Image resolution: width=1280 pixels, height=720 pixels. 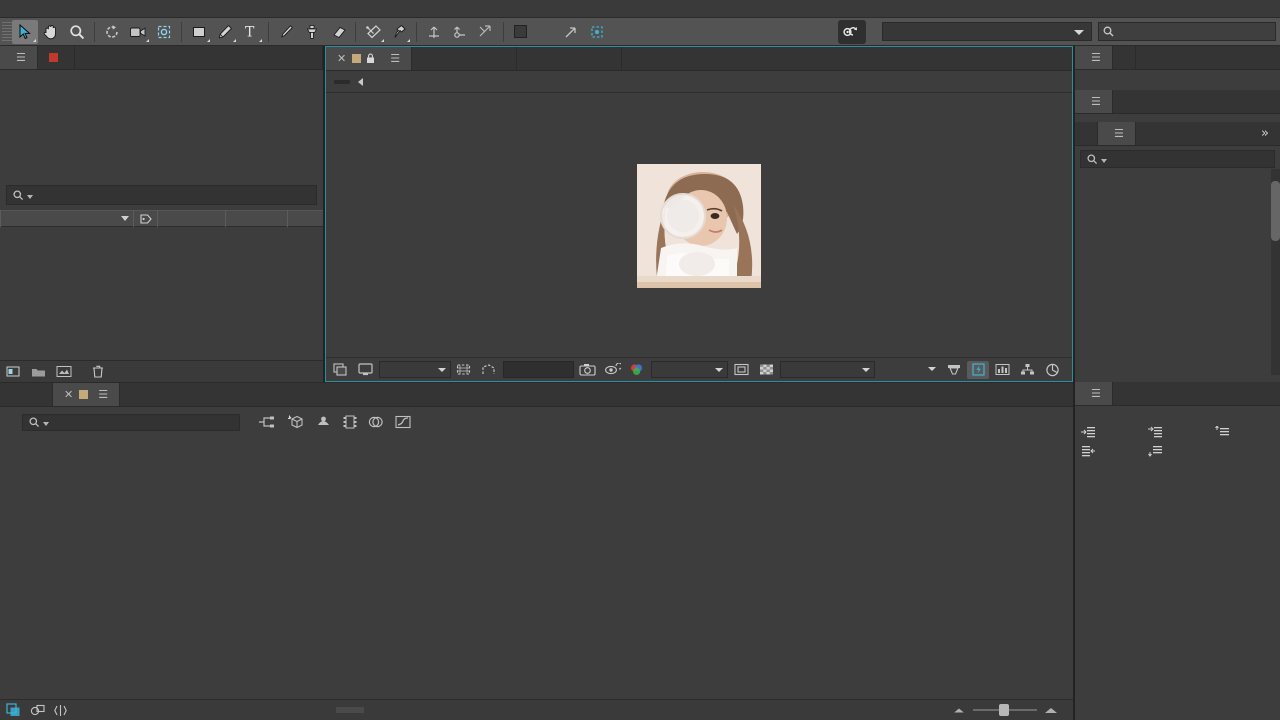 I want to click on transform-axes-icon, so click(x=434, y=32).